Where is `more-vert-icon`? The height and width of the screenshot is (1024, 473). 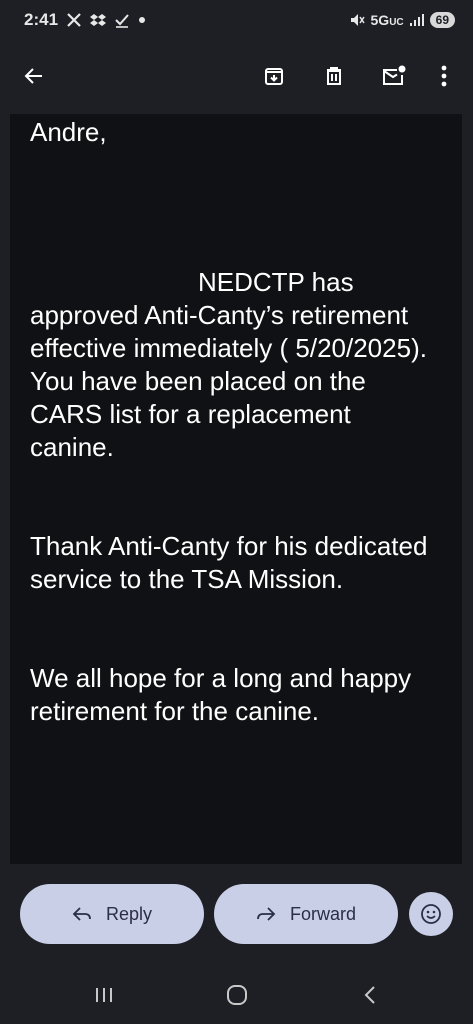
more-vert-icon is located at coordinates (444, 76).